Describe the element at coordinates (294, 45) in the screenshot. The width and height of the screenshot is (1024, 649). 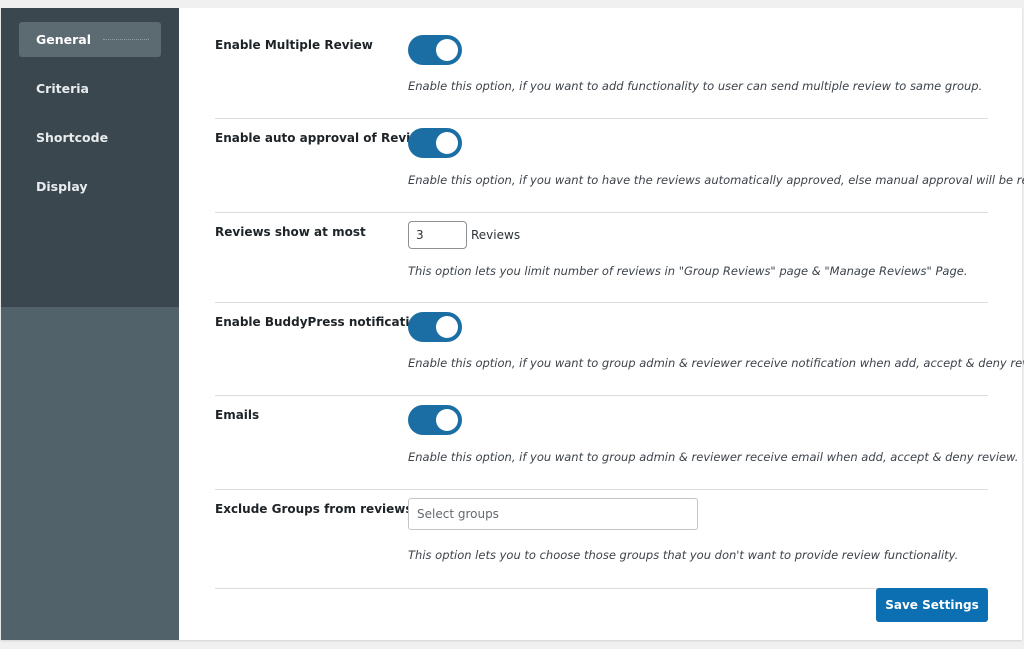
I see `multiple-review-label: Enable Multiple Review` at that location.